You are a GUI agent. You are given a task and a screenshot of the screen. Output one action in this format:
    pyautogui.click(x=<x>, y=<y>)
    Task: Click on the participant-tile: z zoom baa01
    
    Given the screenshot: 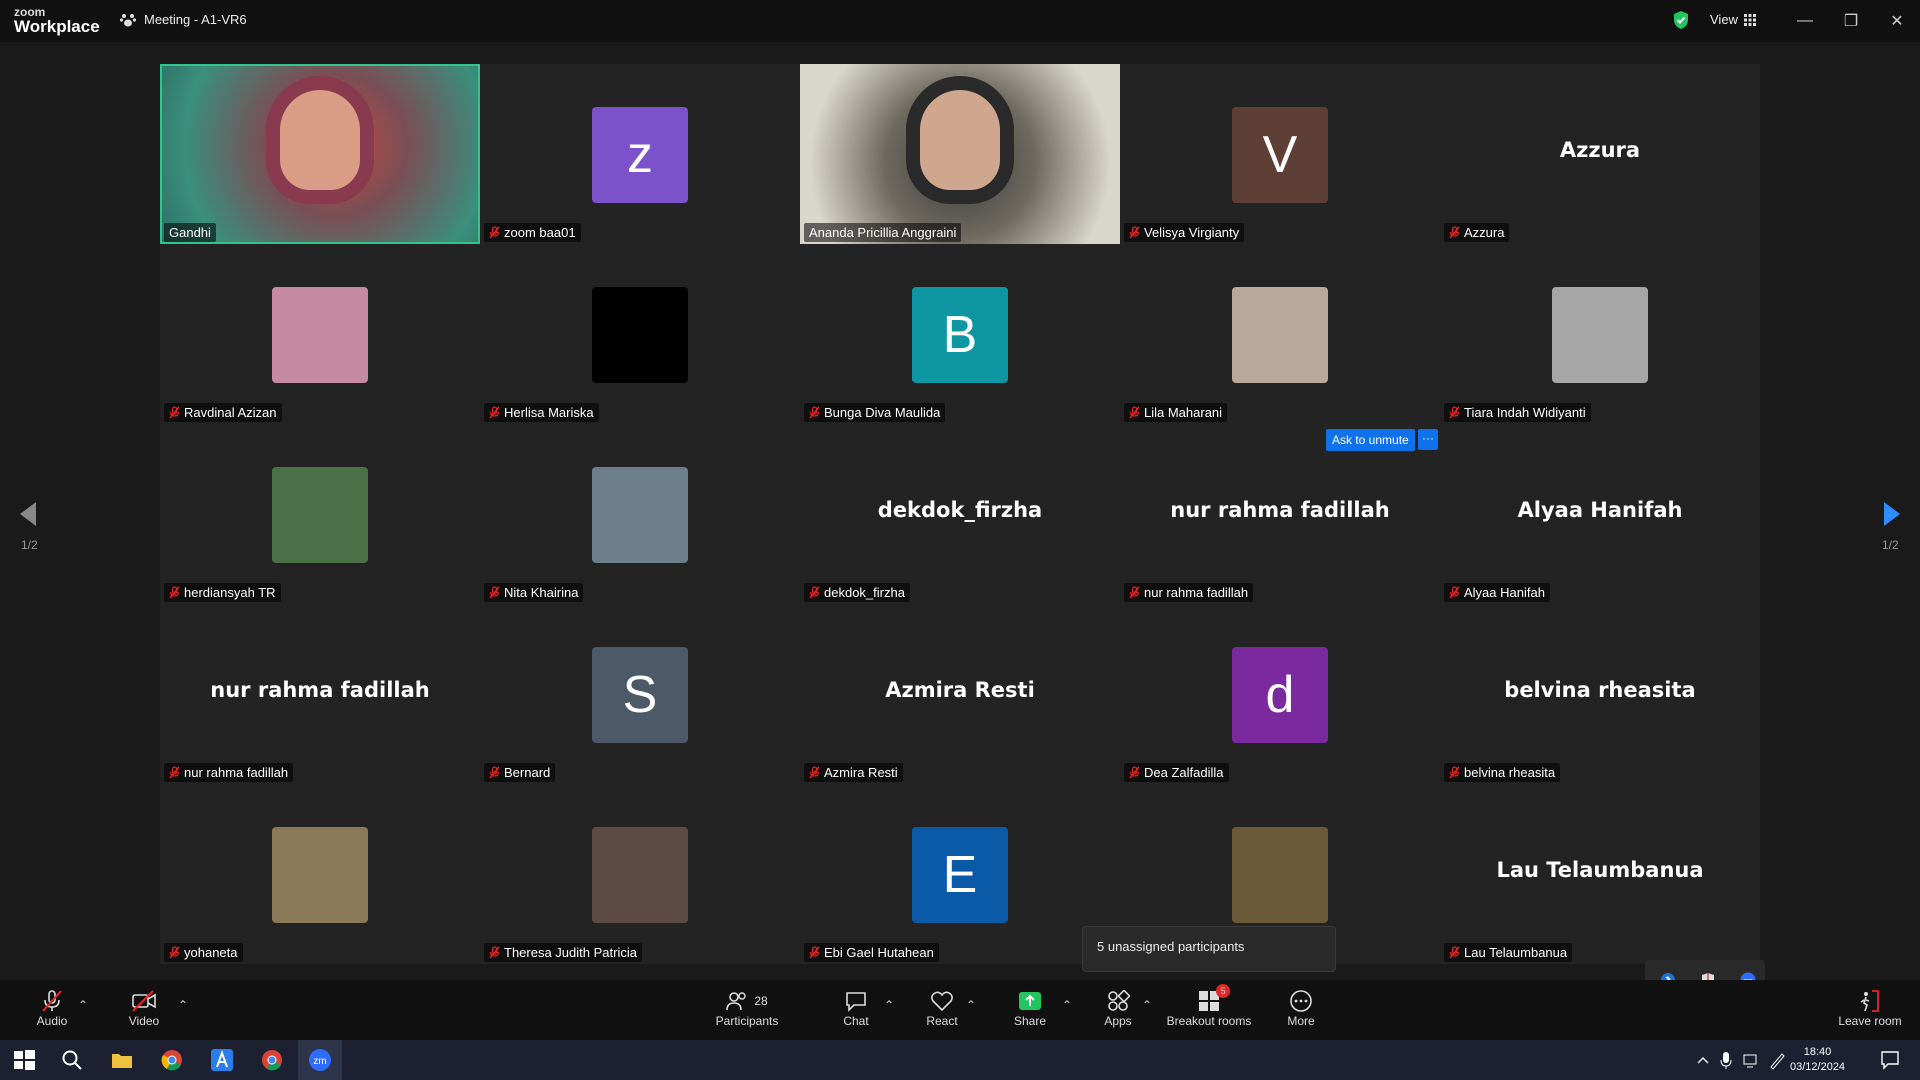 What is the action you would take?
    pyautogui.click(x=640, y=154)
    